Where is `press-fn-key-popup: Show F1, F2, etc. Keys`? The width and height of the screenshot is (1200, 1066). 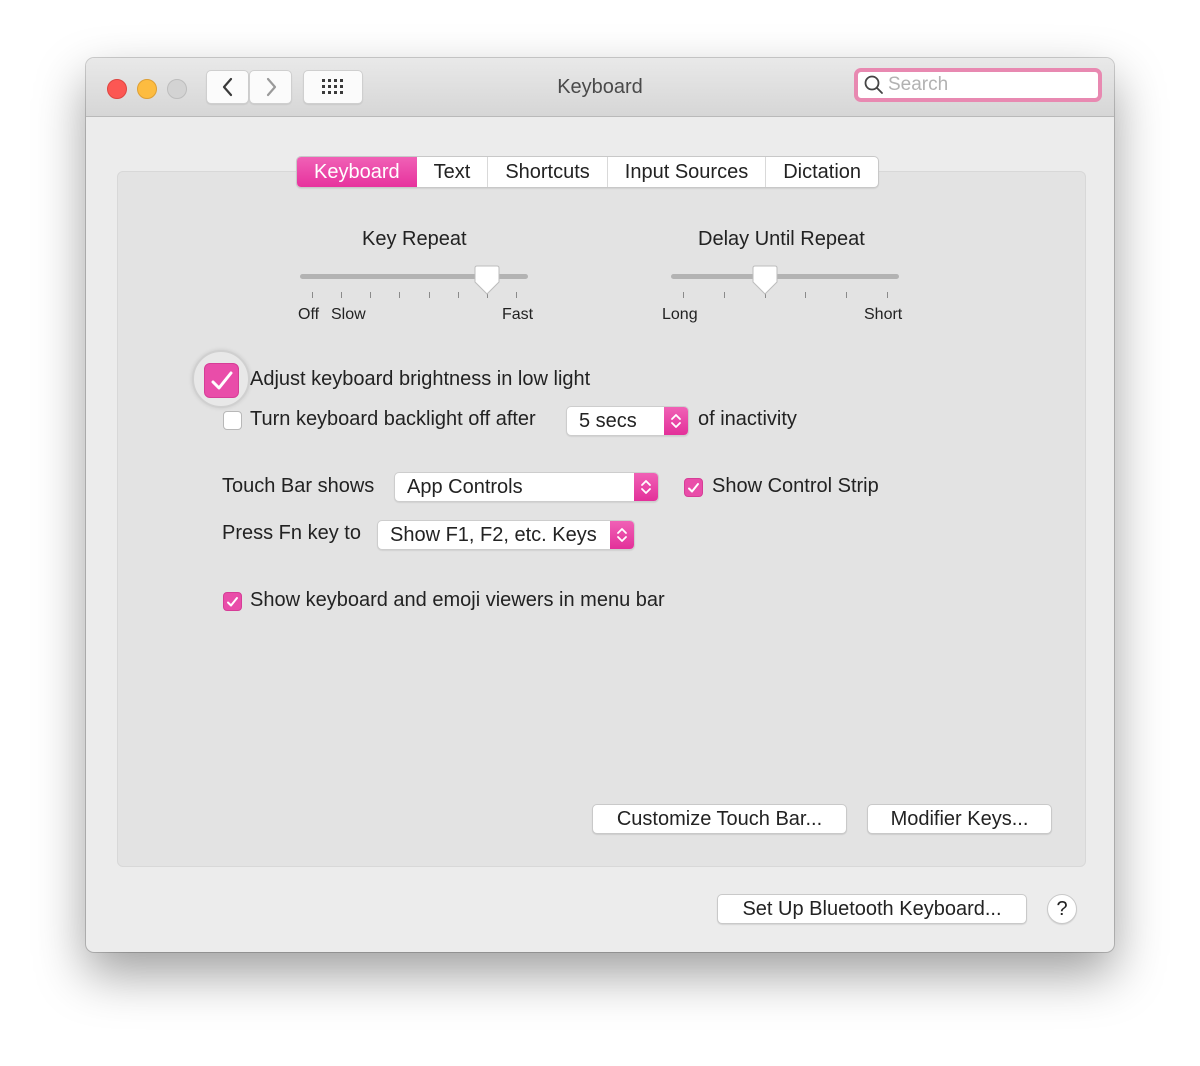
press-fn-key-popup: Show F1, F2, etc. Keys is located at coordinates (506, 535).